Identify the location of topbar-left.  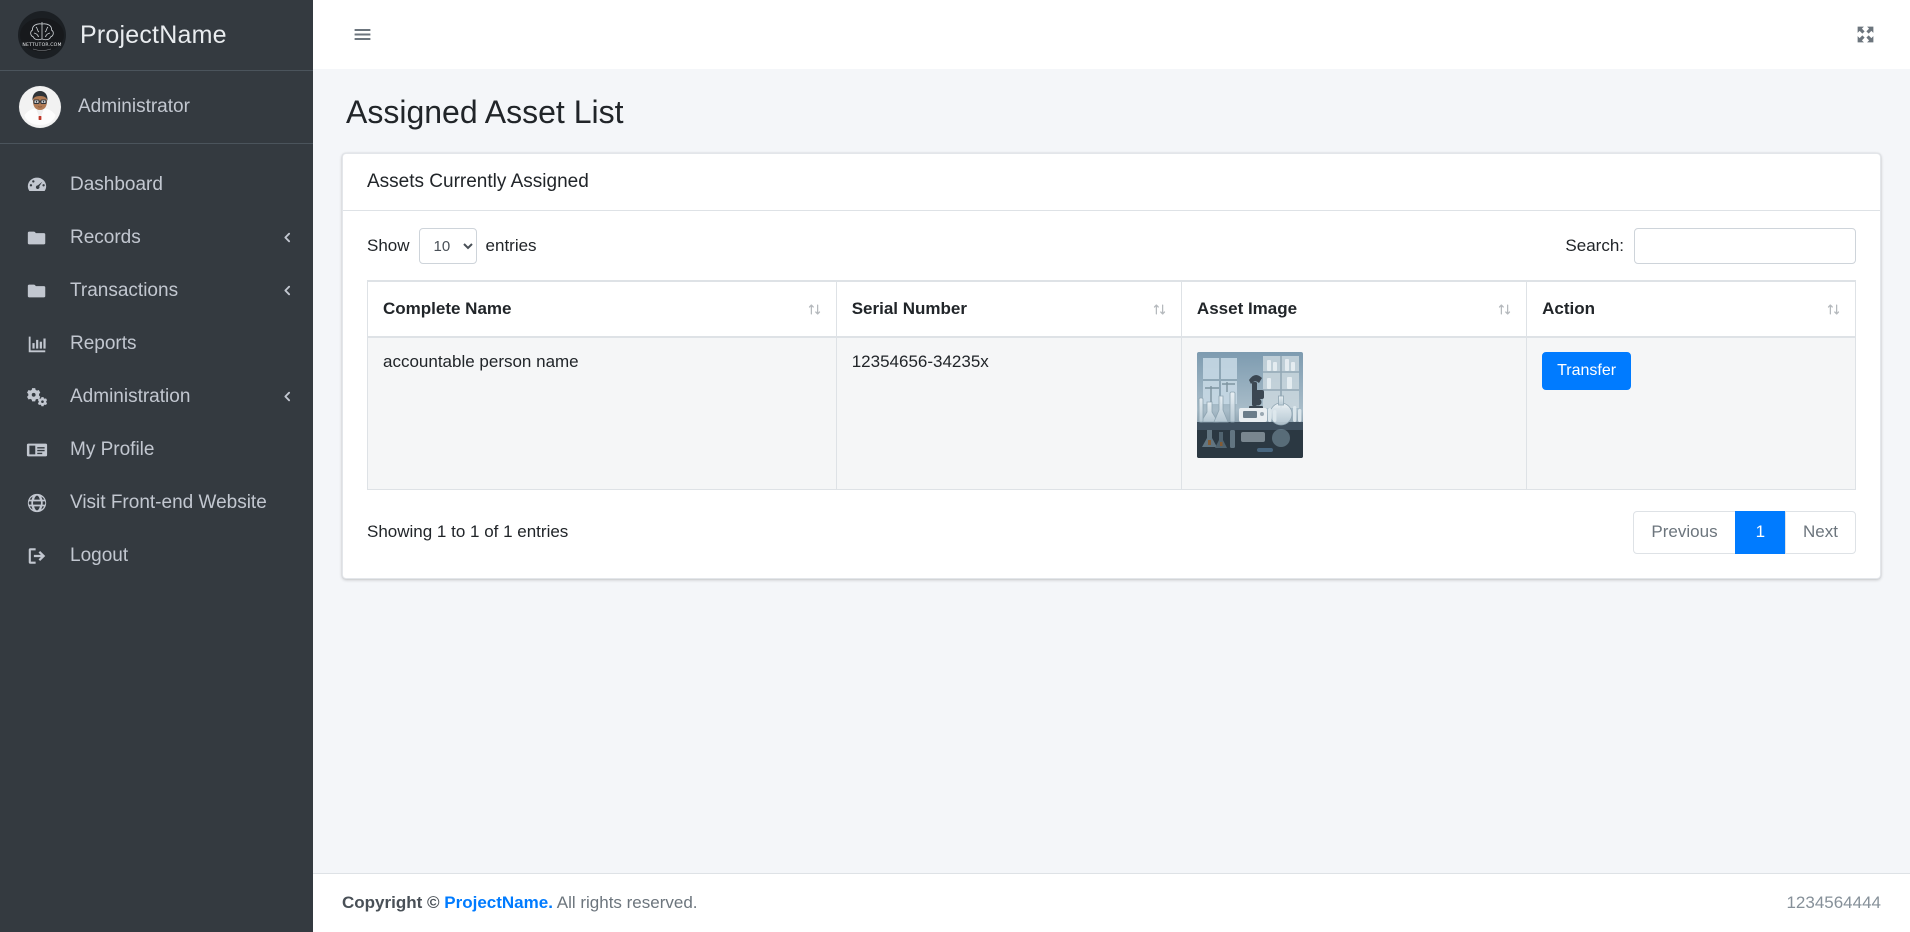
(362, 35).